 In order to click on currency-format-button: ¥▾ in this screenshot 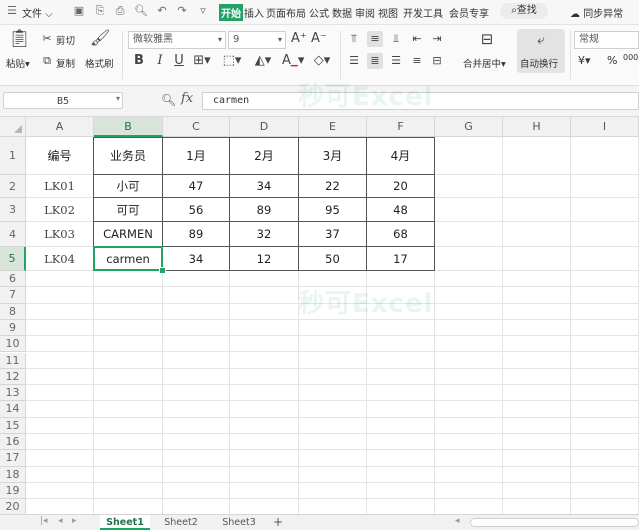, I will do `click(584, 60)`.